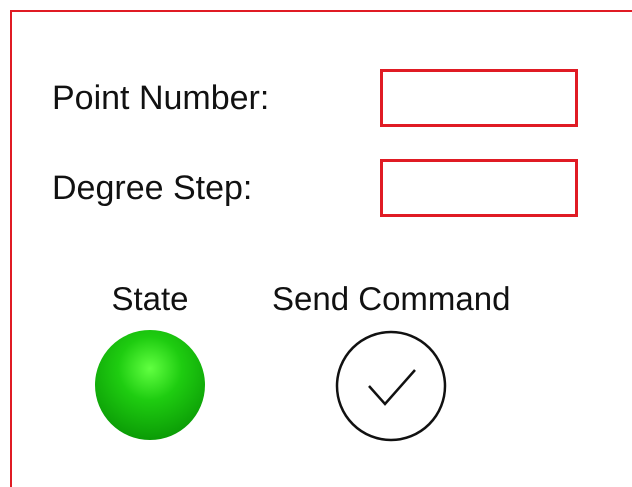 The width and height of the screenshot is (632, 487). I want to click on send-command-label: Send Command, so click(391, 299).